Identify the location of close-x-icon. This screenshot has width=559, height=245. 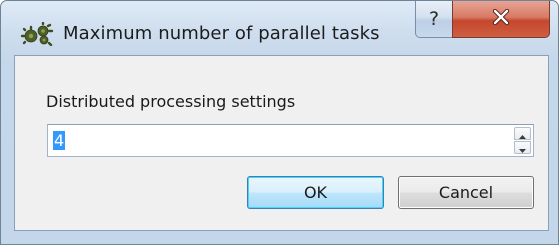
(501, 18).